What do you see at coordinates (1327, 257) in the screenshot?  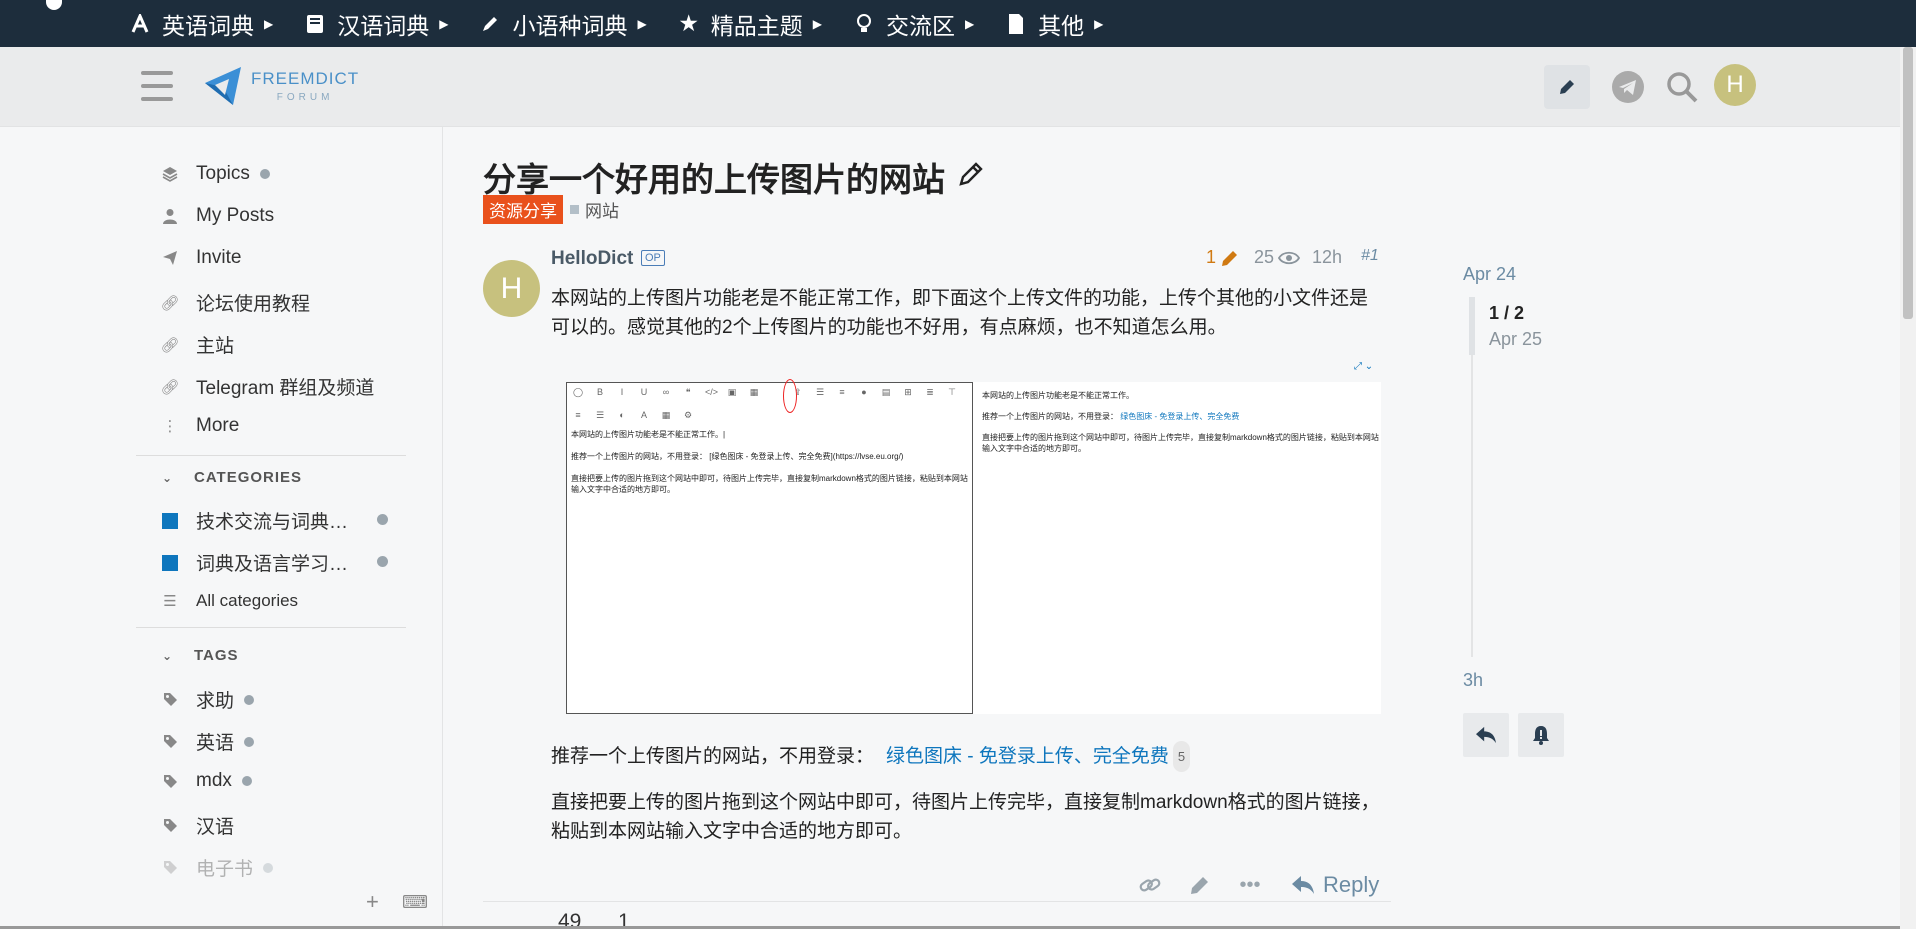 I see `post-age: 12h` at bounding box center [1327, 257].